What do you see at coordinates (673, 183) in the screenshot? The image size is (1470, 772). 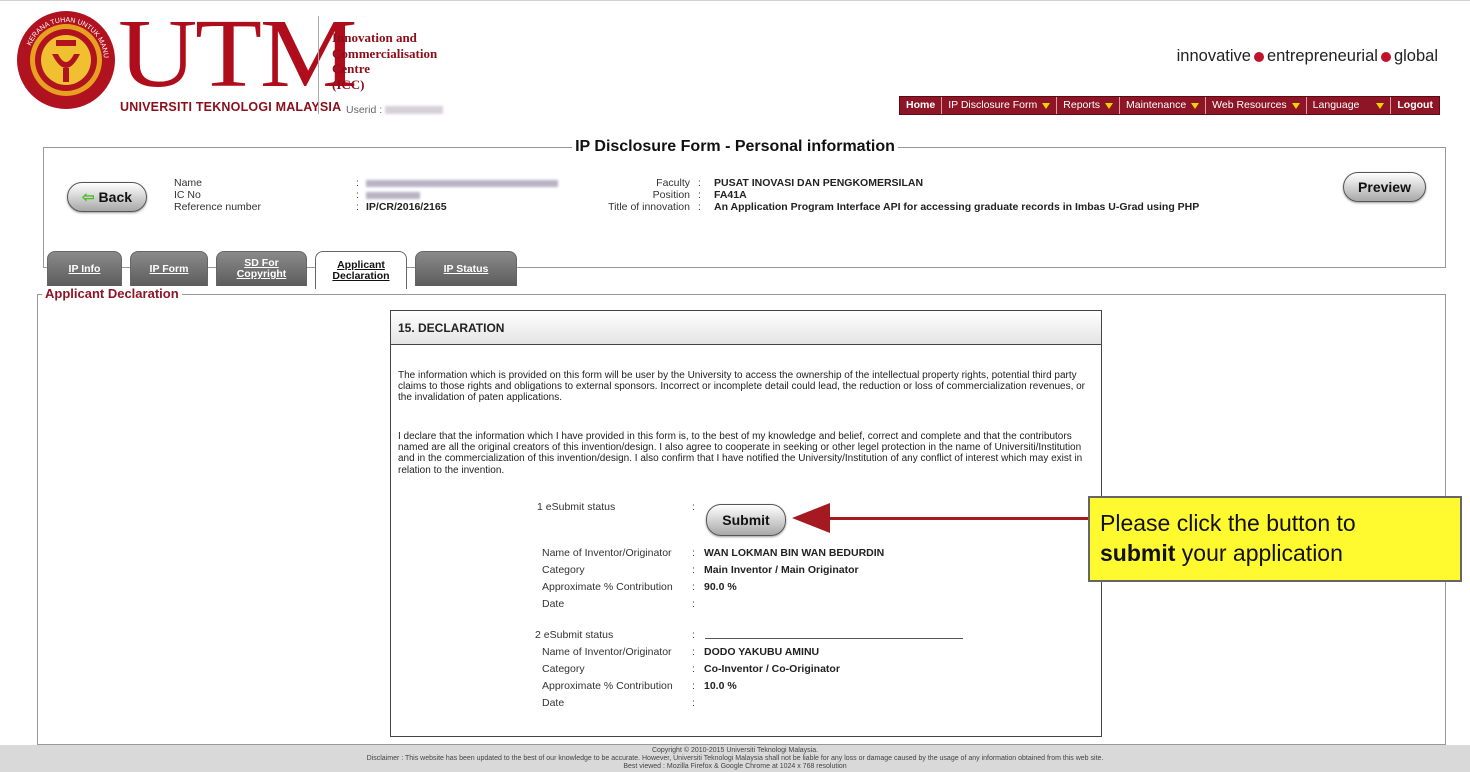 I see `faculty-label: Faculty` at bounding box center [673, 183].